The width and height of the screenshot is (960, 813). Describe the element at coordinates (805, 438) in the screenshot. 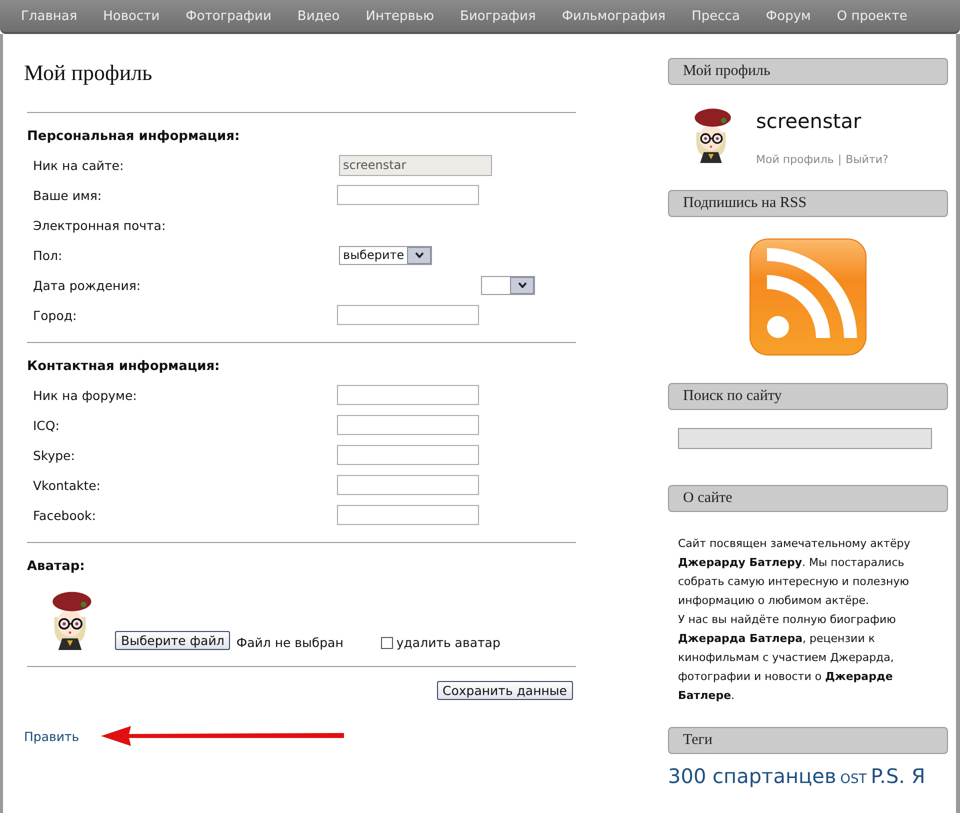

I see `search-field` at that location.